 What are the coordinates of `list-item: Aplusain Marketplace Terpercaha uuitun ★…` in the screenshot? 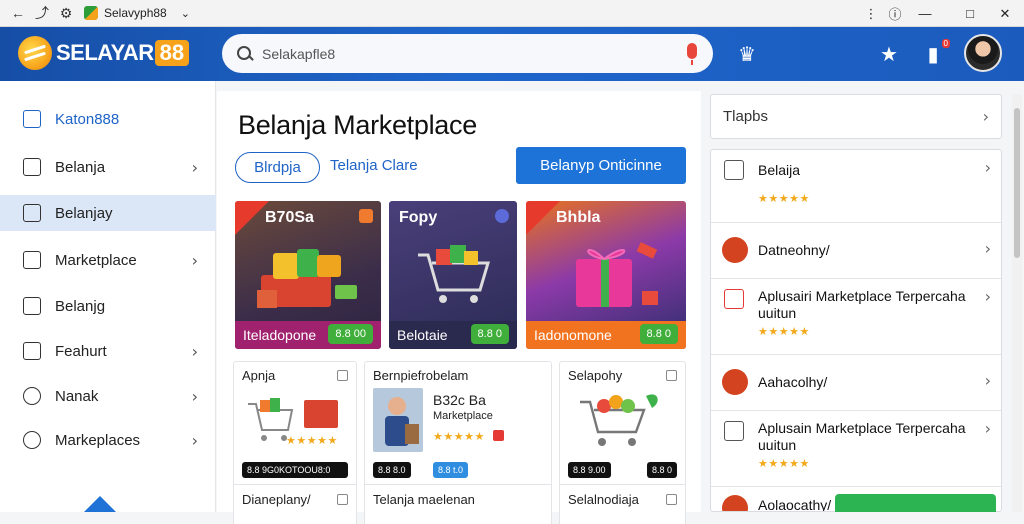 It's located at (856, 449).